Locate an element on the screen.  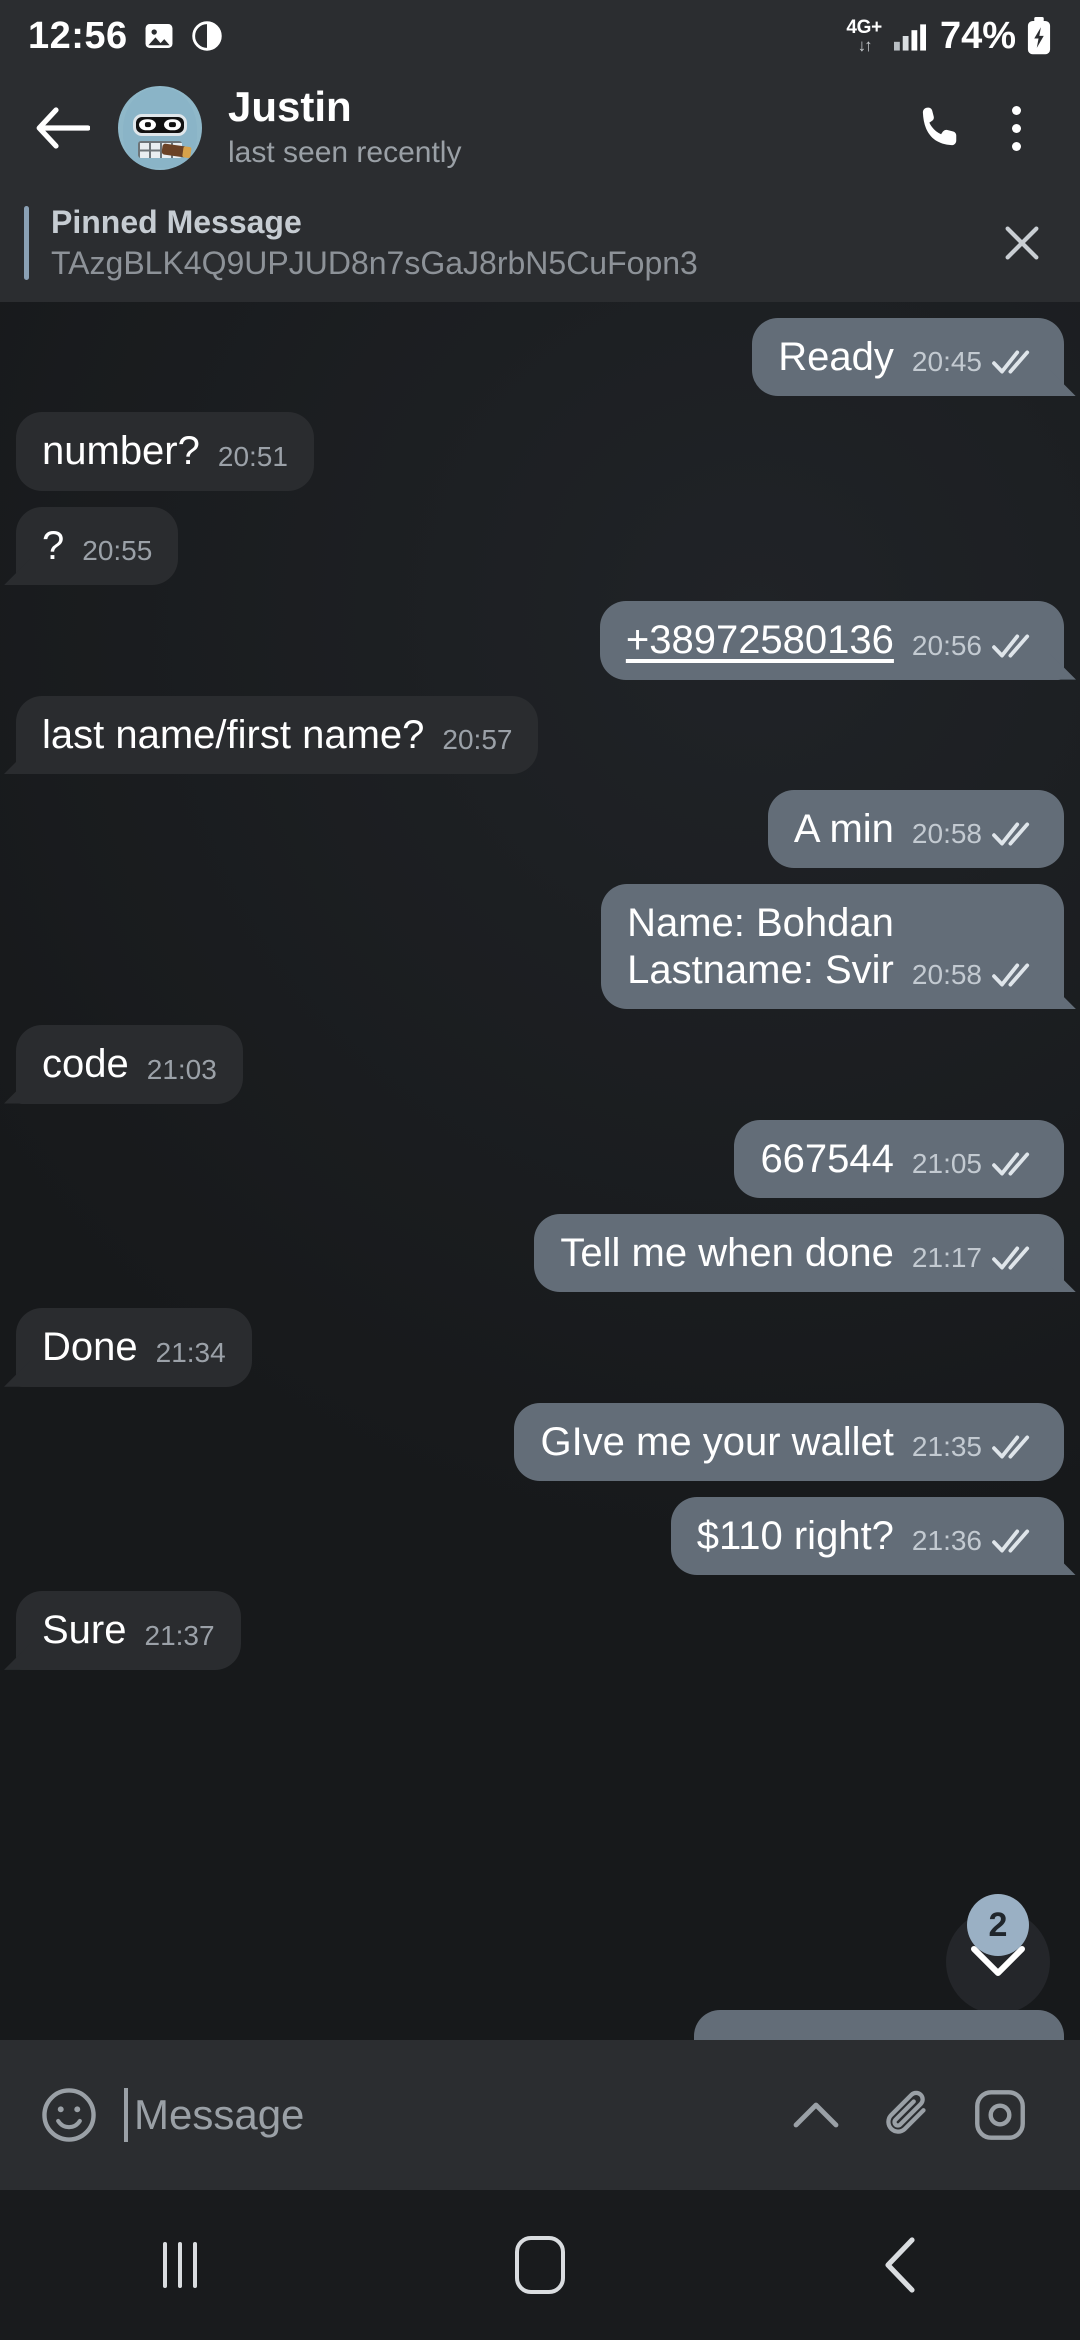
message-row: Name: Bohdan Lastname: Svir 20:58 is located at coordinates (540, 947).